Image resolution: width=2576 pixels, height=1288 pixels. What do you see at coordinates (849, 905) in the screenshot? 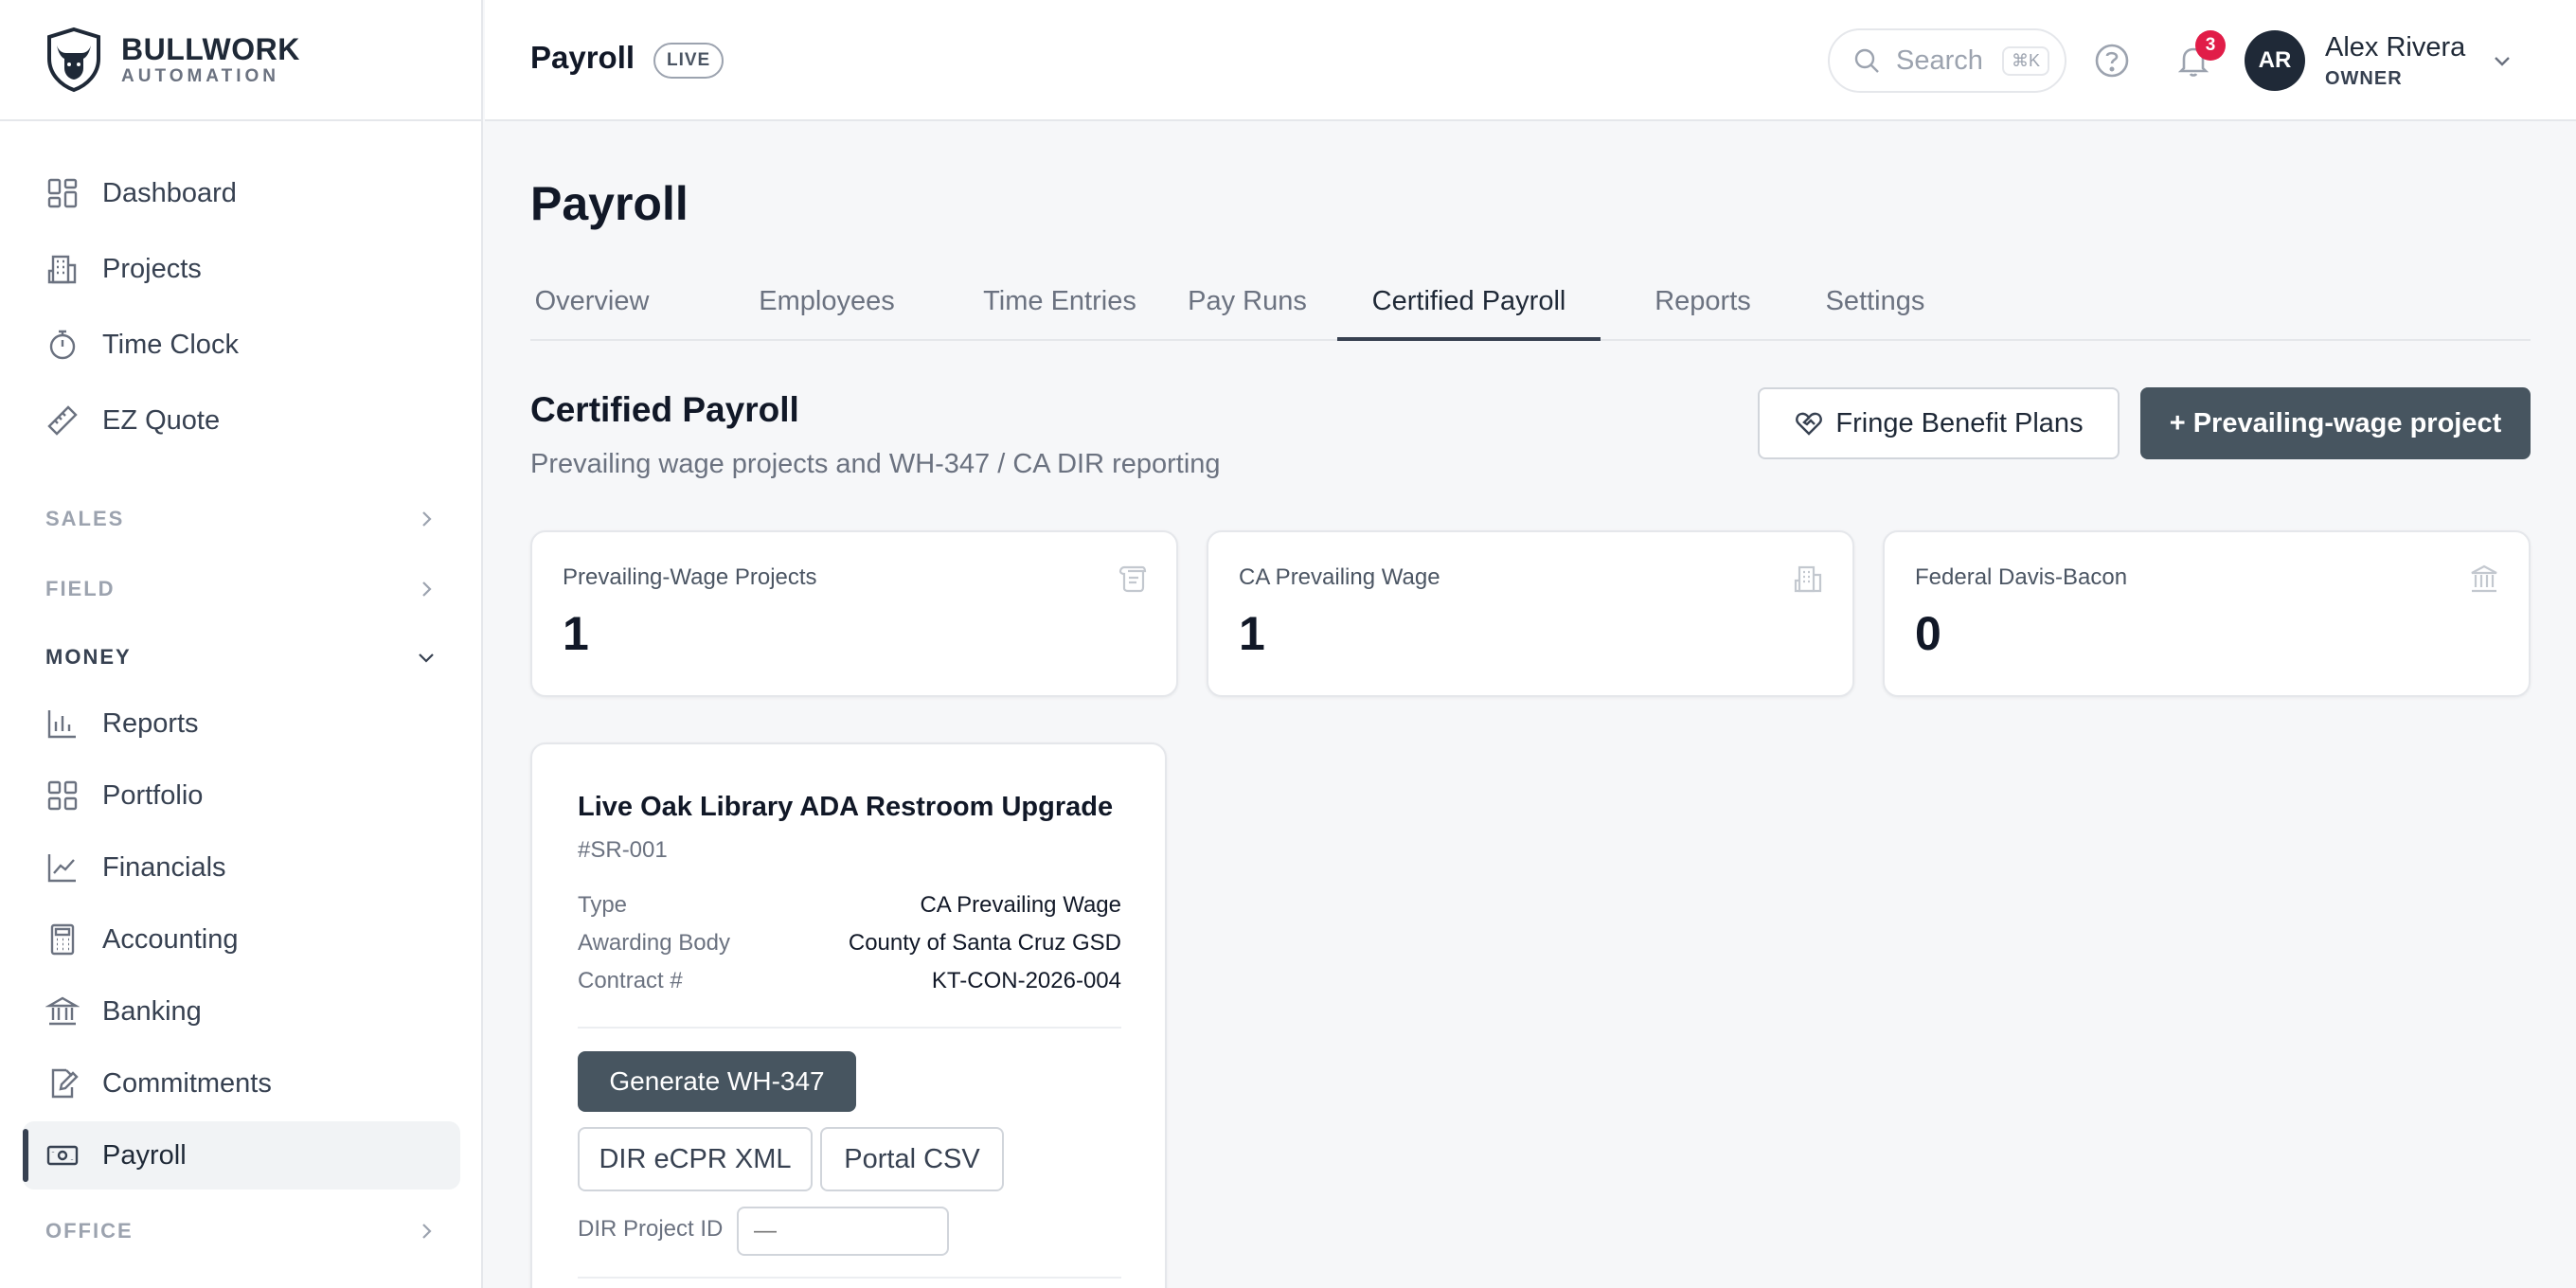
I see `field-row-type: Type CA Prevailing Wage` at bounding box center [849, 905].